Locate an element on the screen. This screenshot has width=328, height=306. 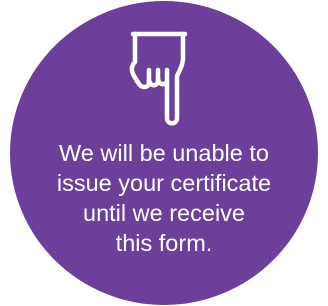
message-line: We will be unable to is located at coordinates (164, 153).